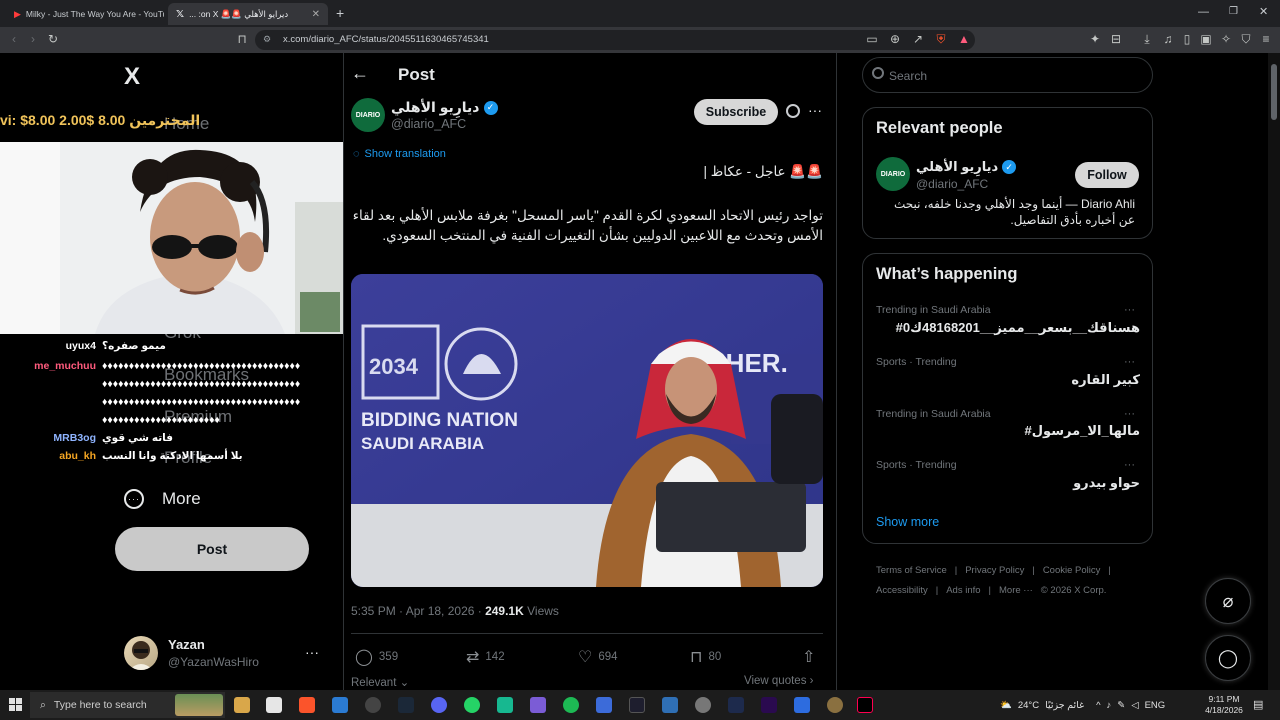 The height and width of the screenshot is (720, 1280). What do you see at coordinates (199, 705) in the screenshot?
I see `news-widget-icon` at bounding box center [199, 705].